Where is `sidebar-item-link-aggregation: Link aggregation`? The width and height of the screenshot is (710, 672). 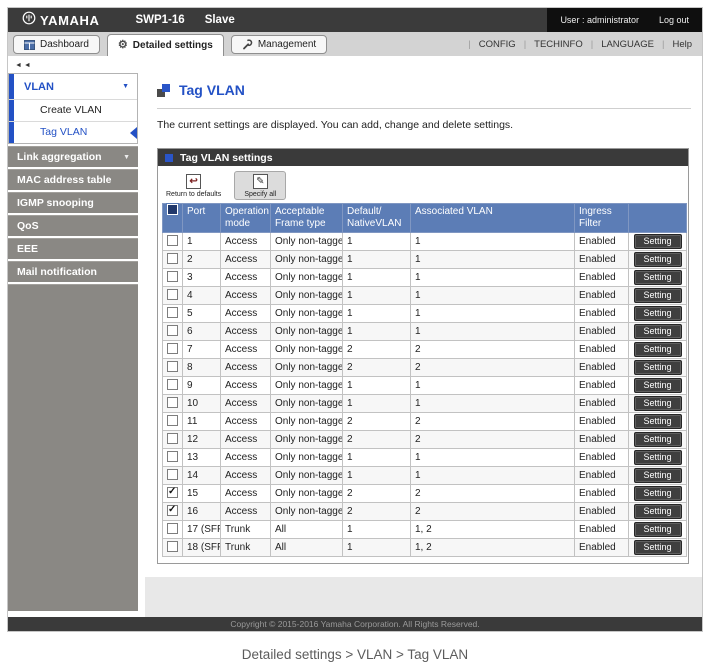 sidebar-item-link-aggregation: Link aggregation is located at coordinates (73, 156).